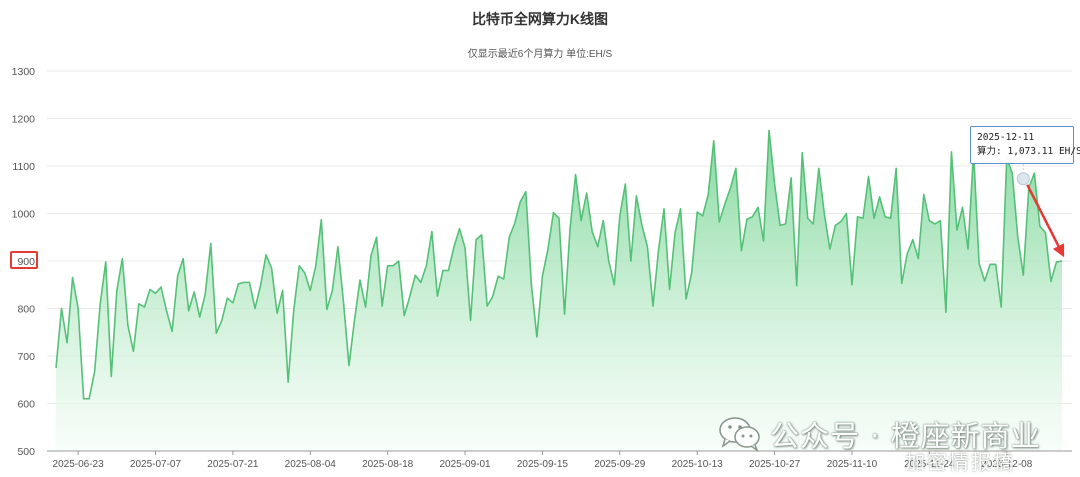 Image resolution: width=1080 pixels, height=477 pixels. Describe the element at coordinates (26, 405) in the screenshot. I see `y-tick-label: 600` at that location.